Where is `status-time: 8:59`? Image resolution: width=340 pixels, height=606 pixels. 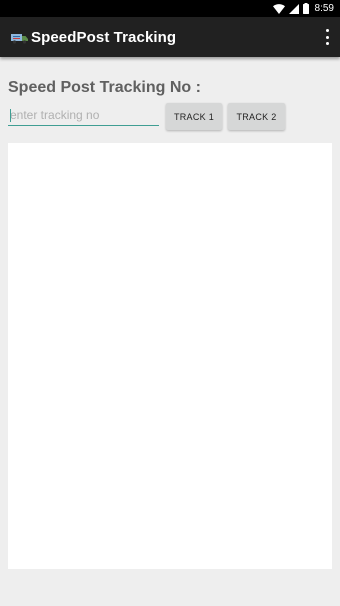 status-time: 8:59 is located at coordinates (324, 8).